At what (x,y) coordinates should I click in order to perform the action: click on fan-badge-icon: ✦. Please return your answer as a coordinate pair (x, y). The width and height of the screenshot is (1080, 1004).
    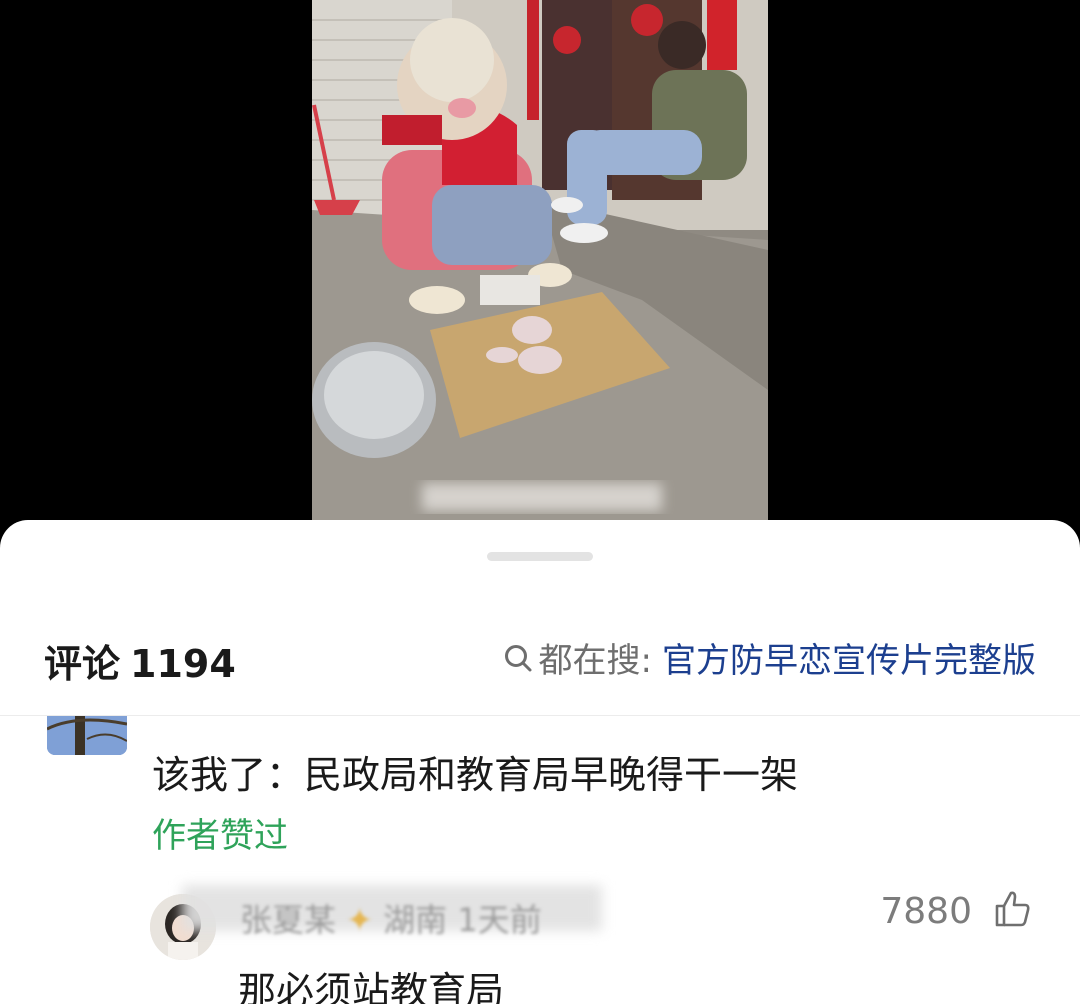
    Looking at the image, I should click on (359, 920).